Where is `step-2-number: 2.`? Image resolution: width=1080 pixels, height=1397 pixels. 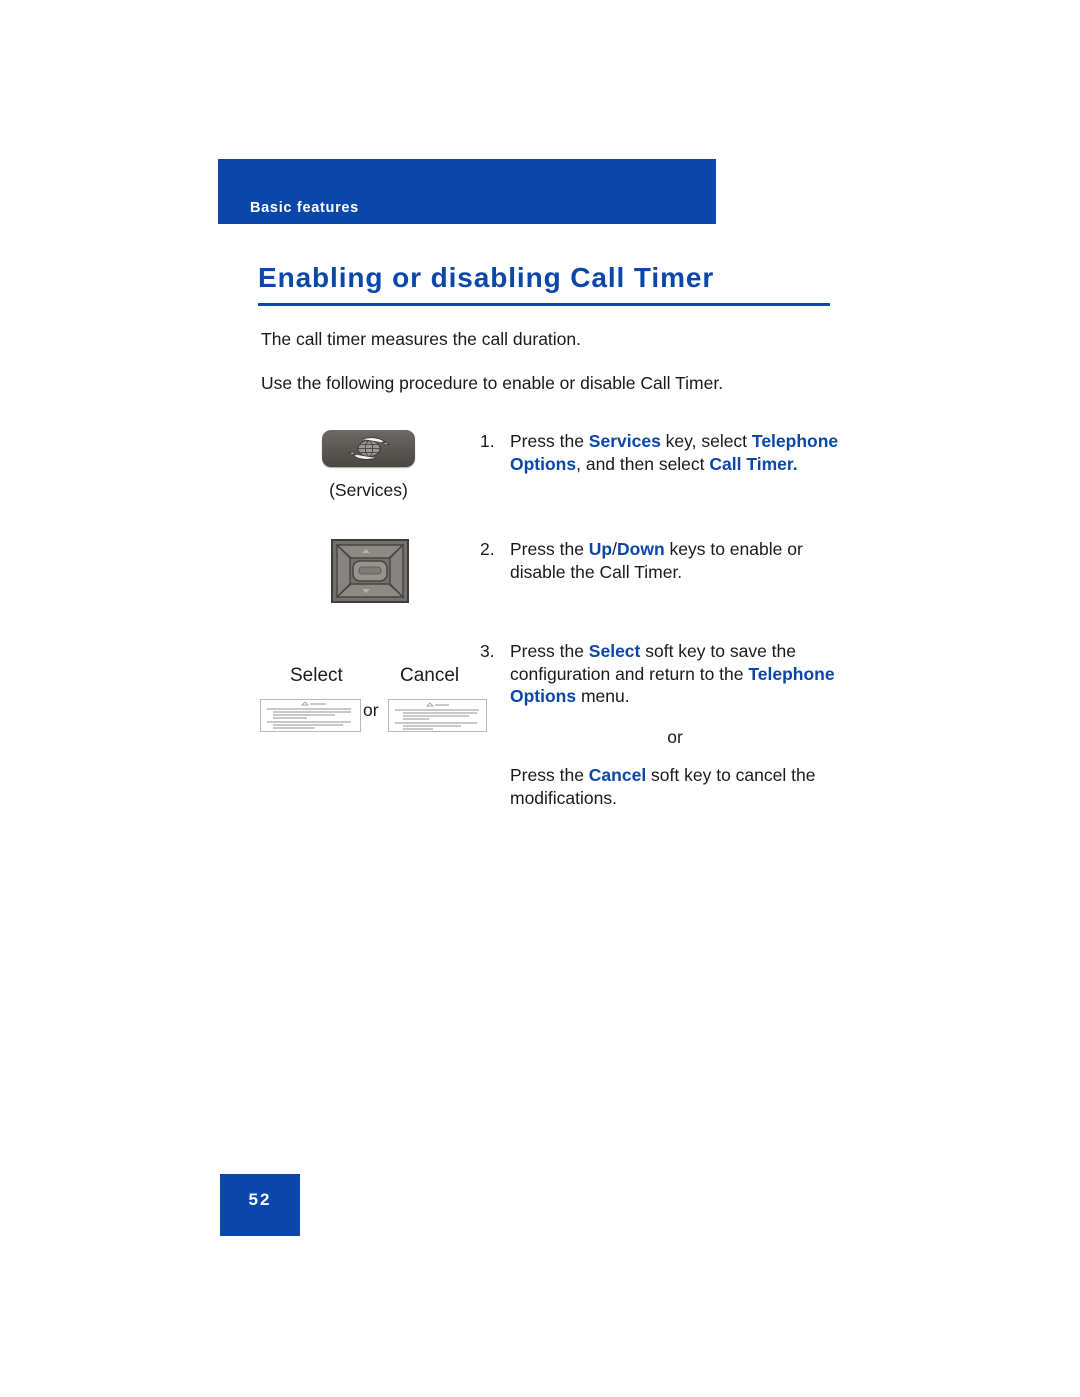 step-2-number: 2. is located at coordinates (487, 549).